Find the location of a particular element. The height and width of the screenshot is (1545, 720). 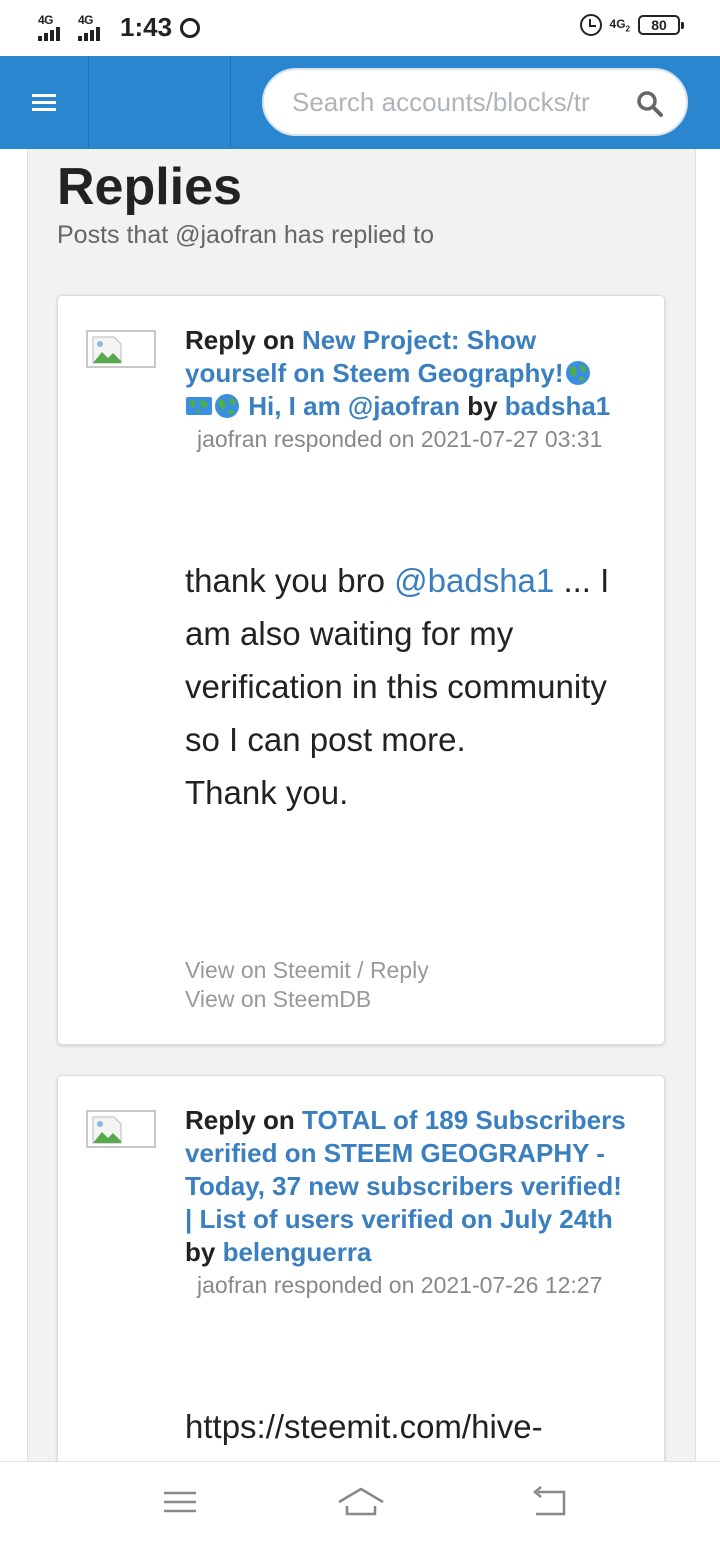

sim2-signal-icon: 4G is located at coordinates (95, 28).